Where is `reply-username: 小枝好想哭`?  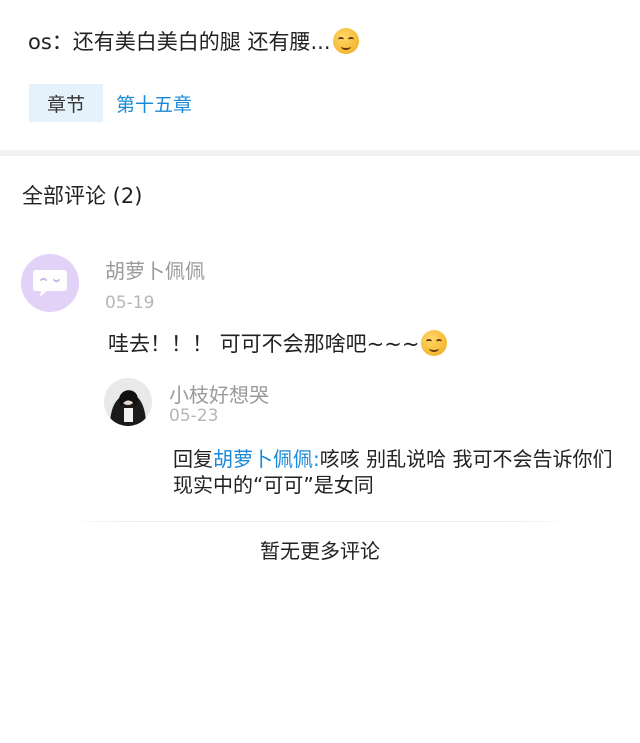 reply-username: 小枝好想哭 is located at coordinates (219, 393).